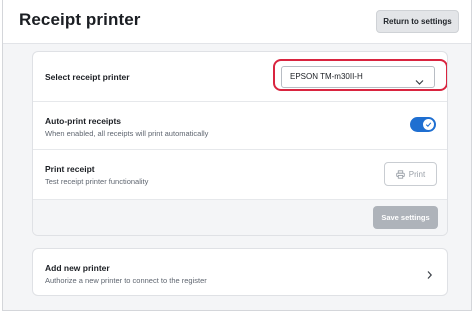 The image size is (474, 313). Describe the element at coordinates (419, 82) in the screenshot. I see `chevron-down-icon` at that location.